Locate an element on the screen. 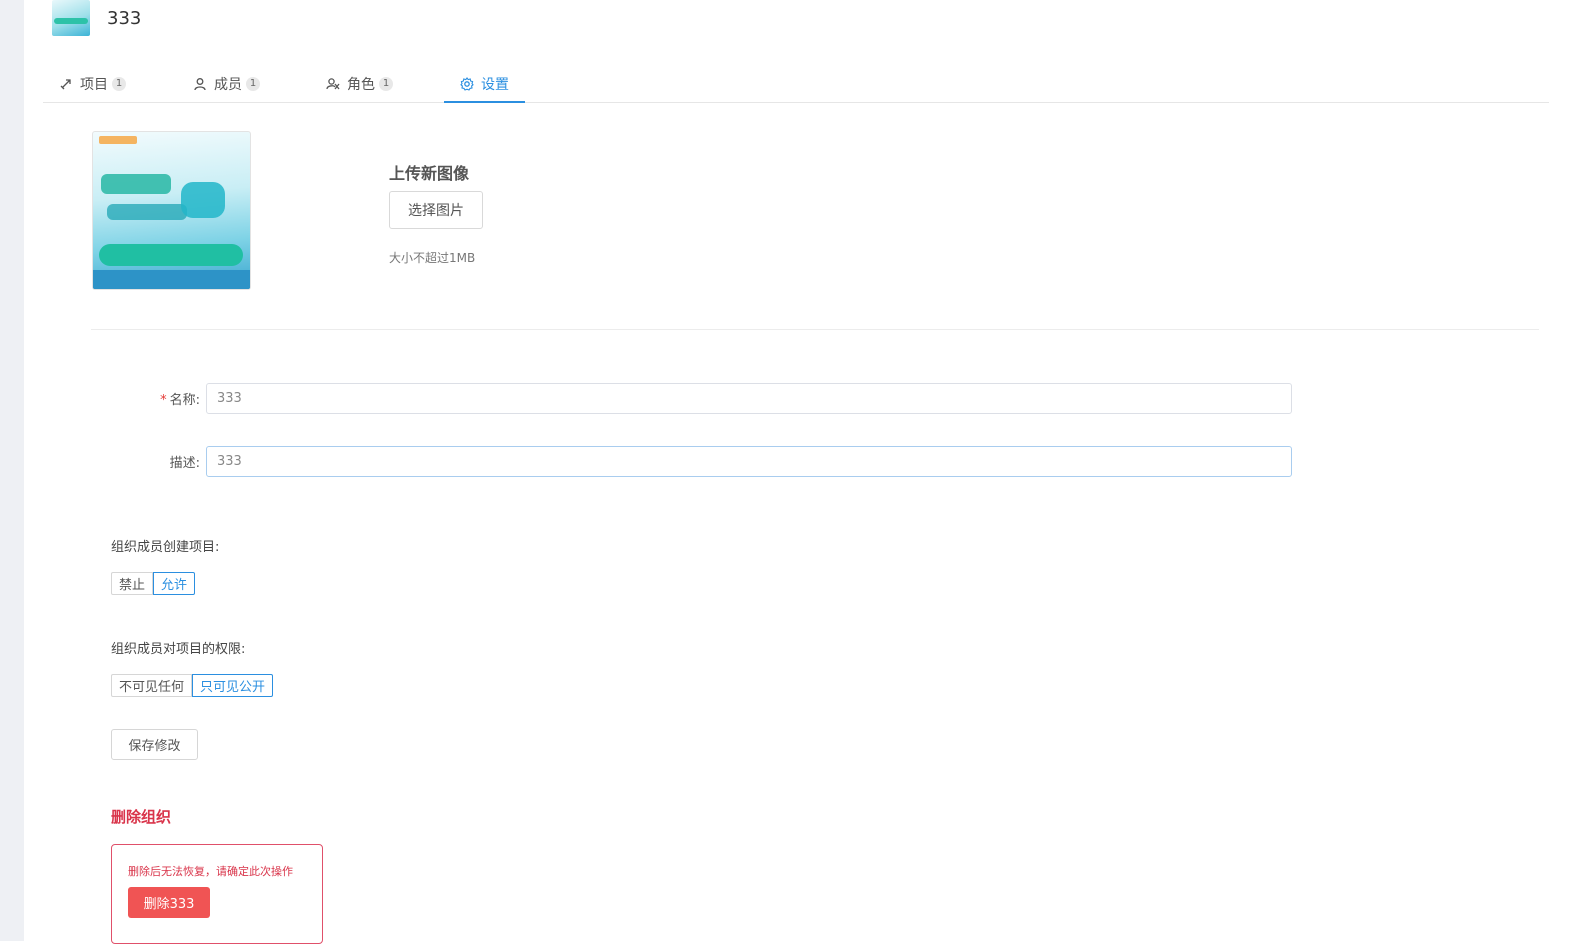  delete-org-button: 删除333 is located at coordinates (169, 902).